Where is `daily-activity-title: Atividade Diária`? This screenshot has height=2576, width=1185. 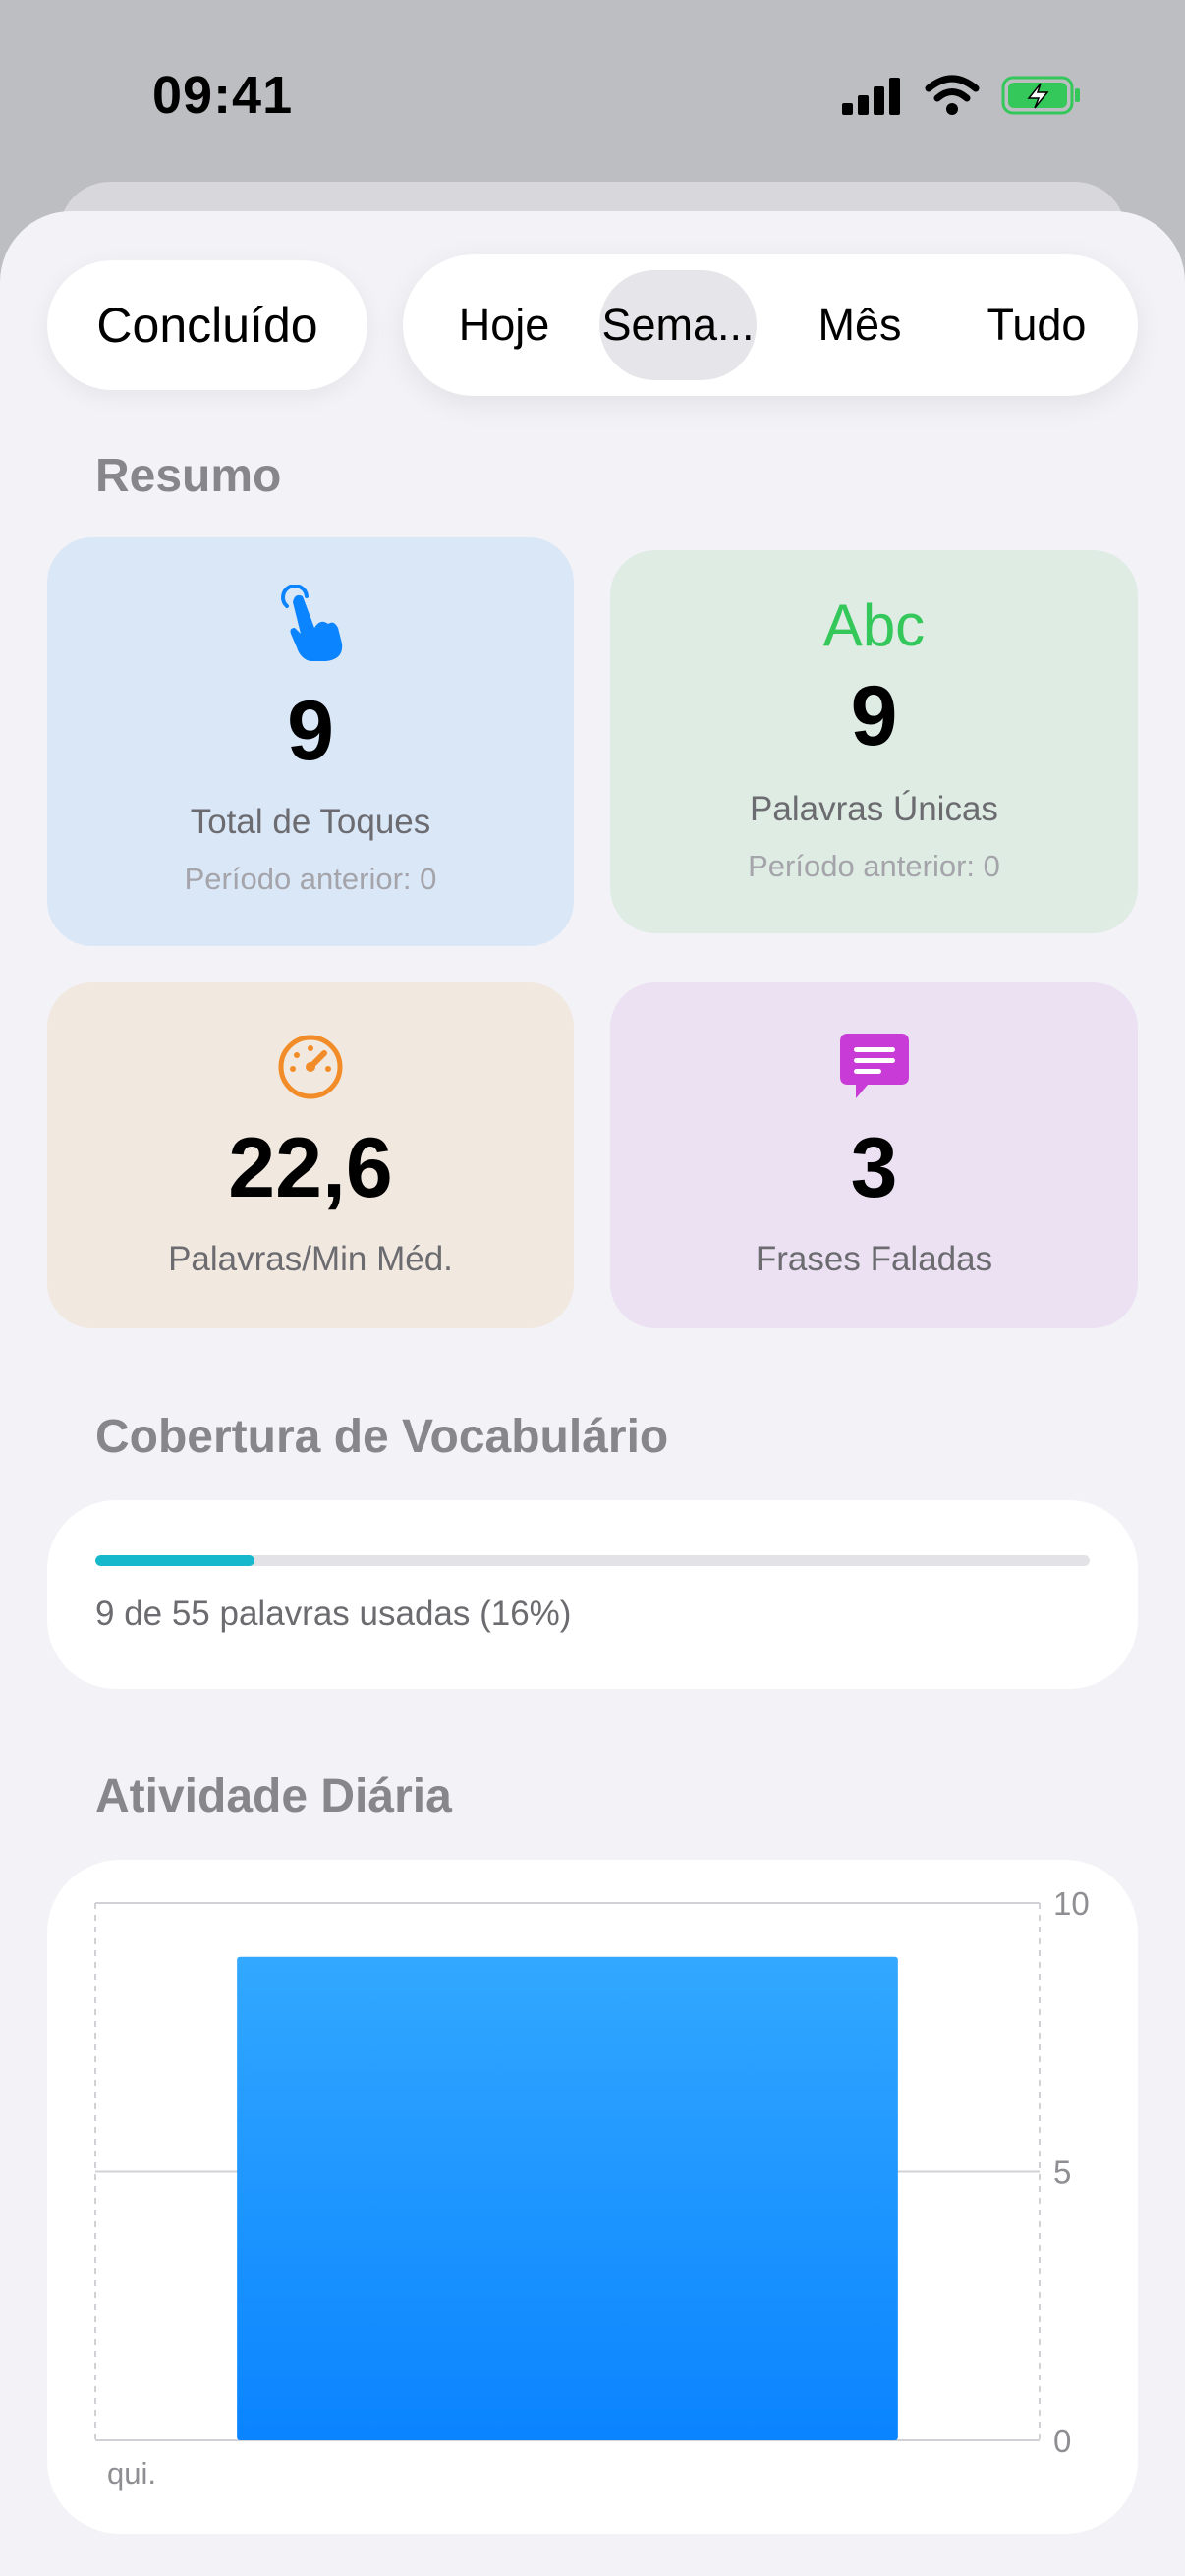
daily-activity-title: Atividade Diária is located at coordinates (274, 1796).